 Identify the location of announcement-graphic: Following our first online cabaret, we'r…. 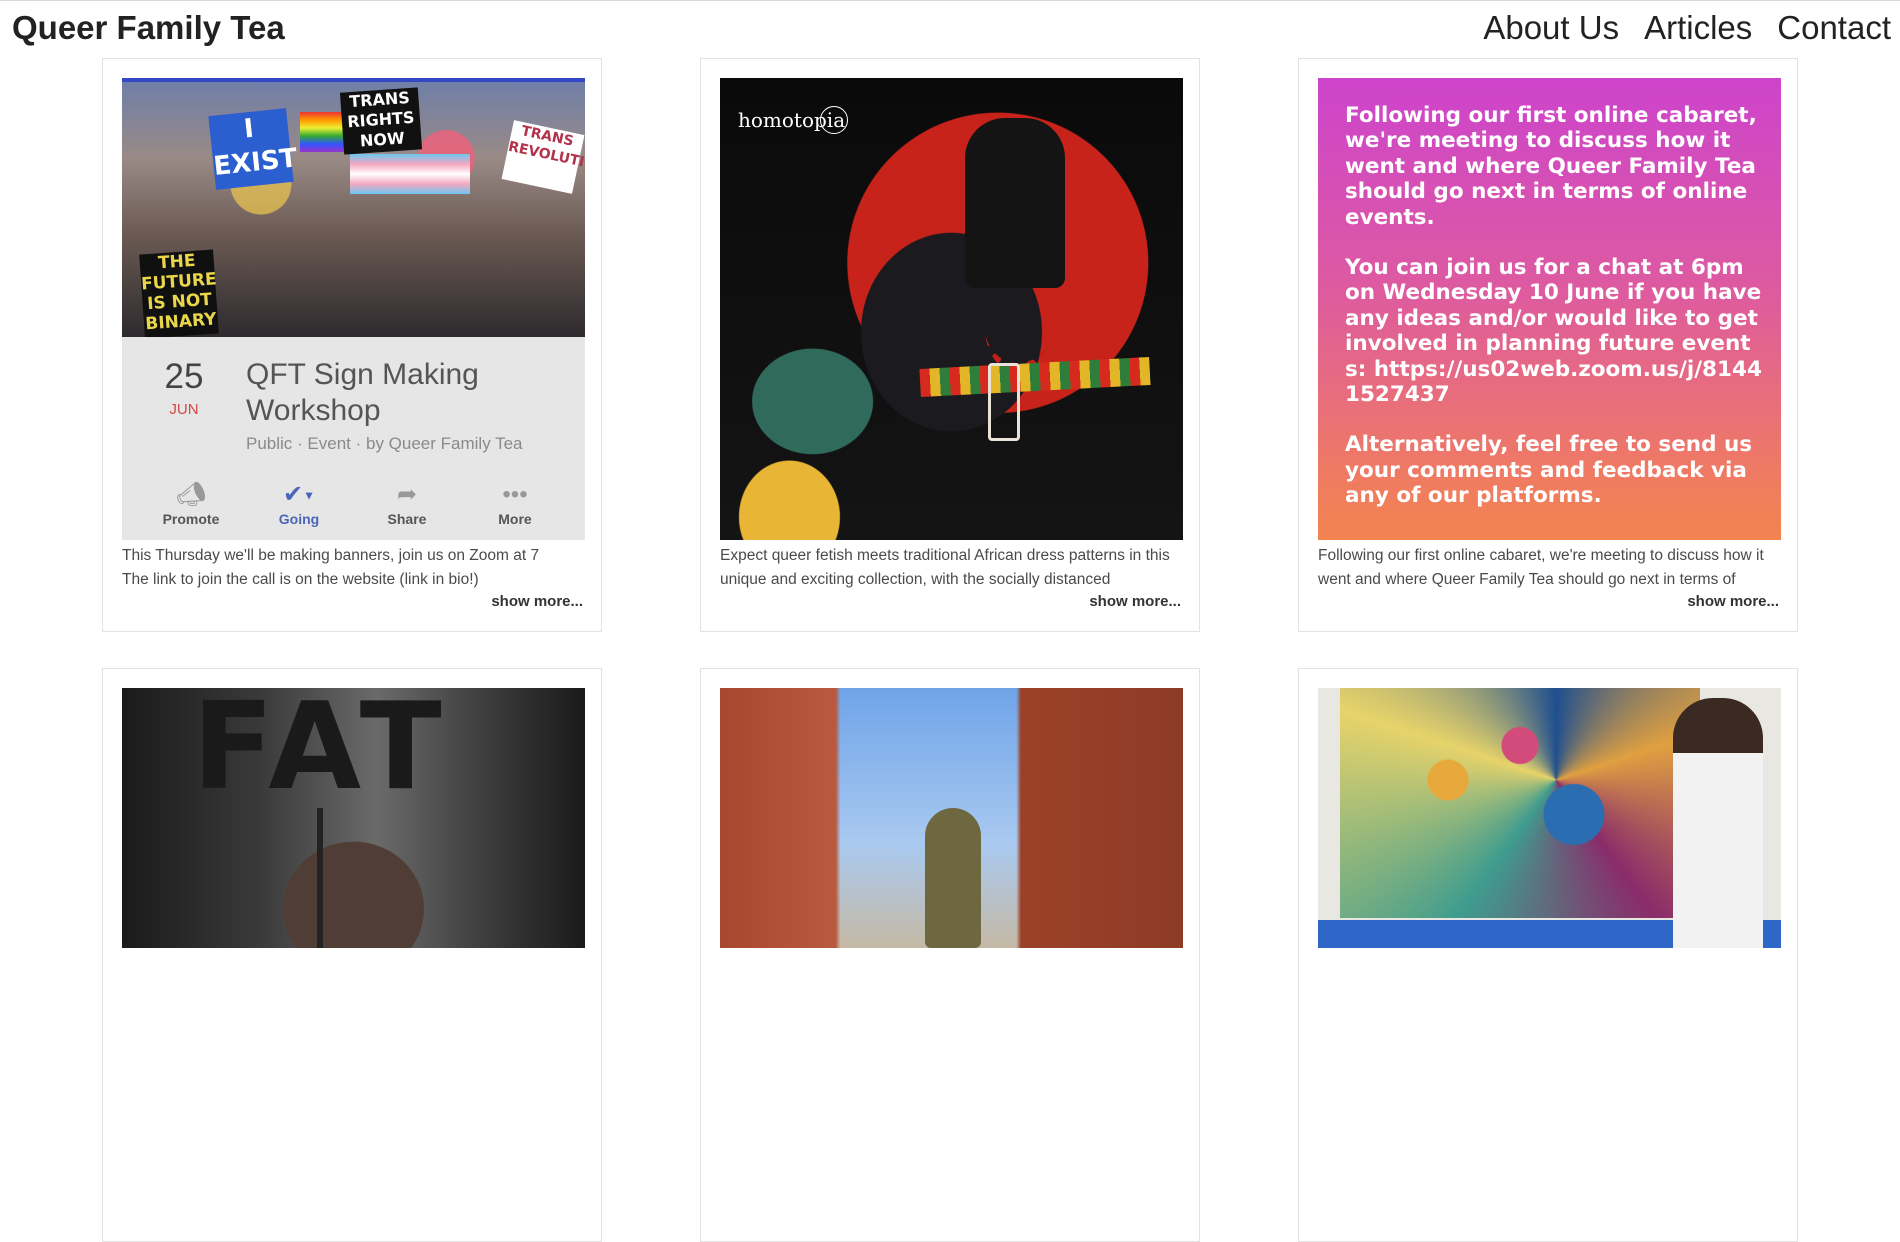
(1549, 309).